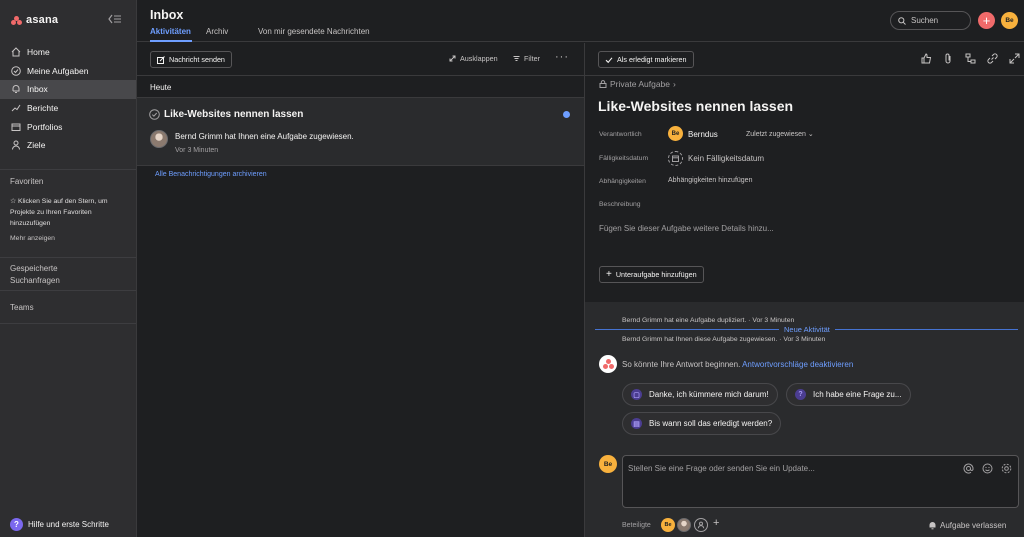  Describe the element at coordinates (776, 134) in the screenshot. I see `recently-assigned-label: Zuletzt zugewiesen` at that location.